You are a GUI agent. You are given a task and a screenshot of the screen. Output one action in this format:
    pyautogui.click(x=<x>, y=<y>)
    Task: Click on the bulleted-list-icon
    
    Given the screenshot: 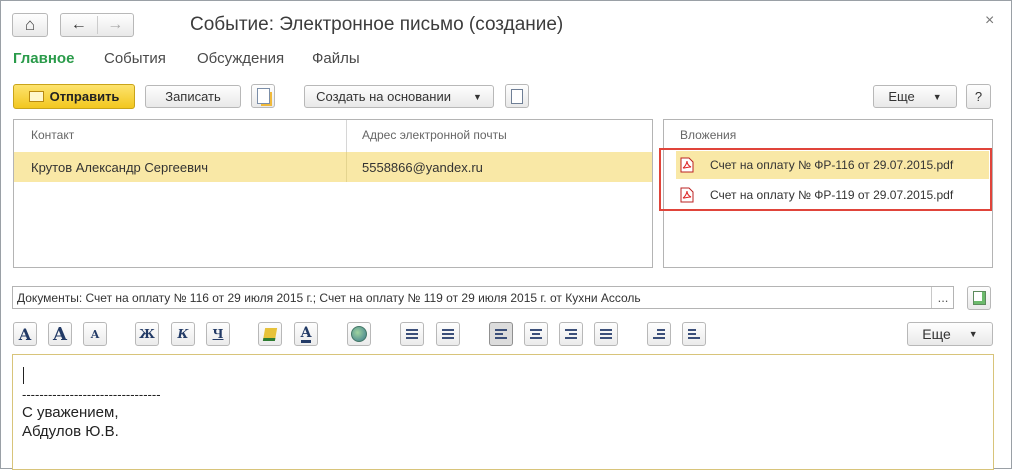 What is the action you would take?
    pyautogui.click(x=412, y=334)
    